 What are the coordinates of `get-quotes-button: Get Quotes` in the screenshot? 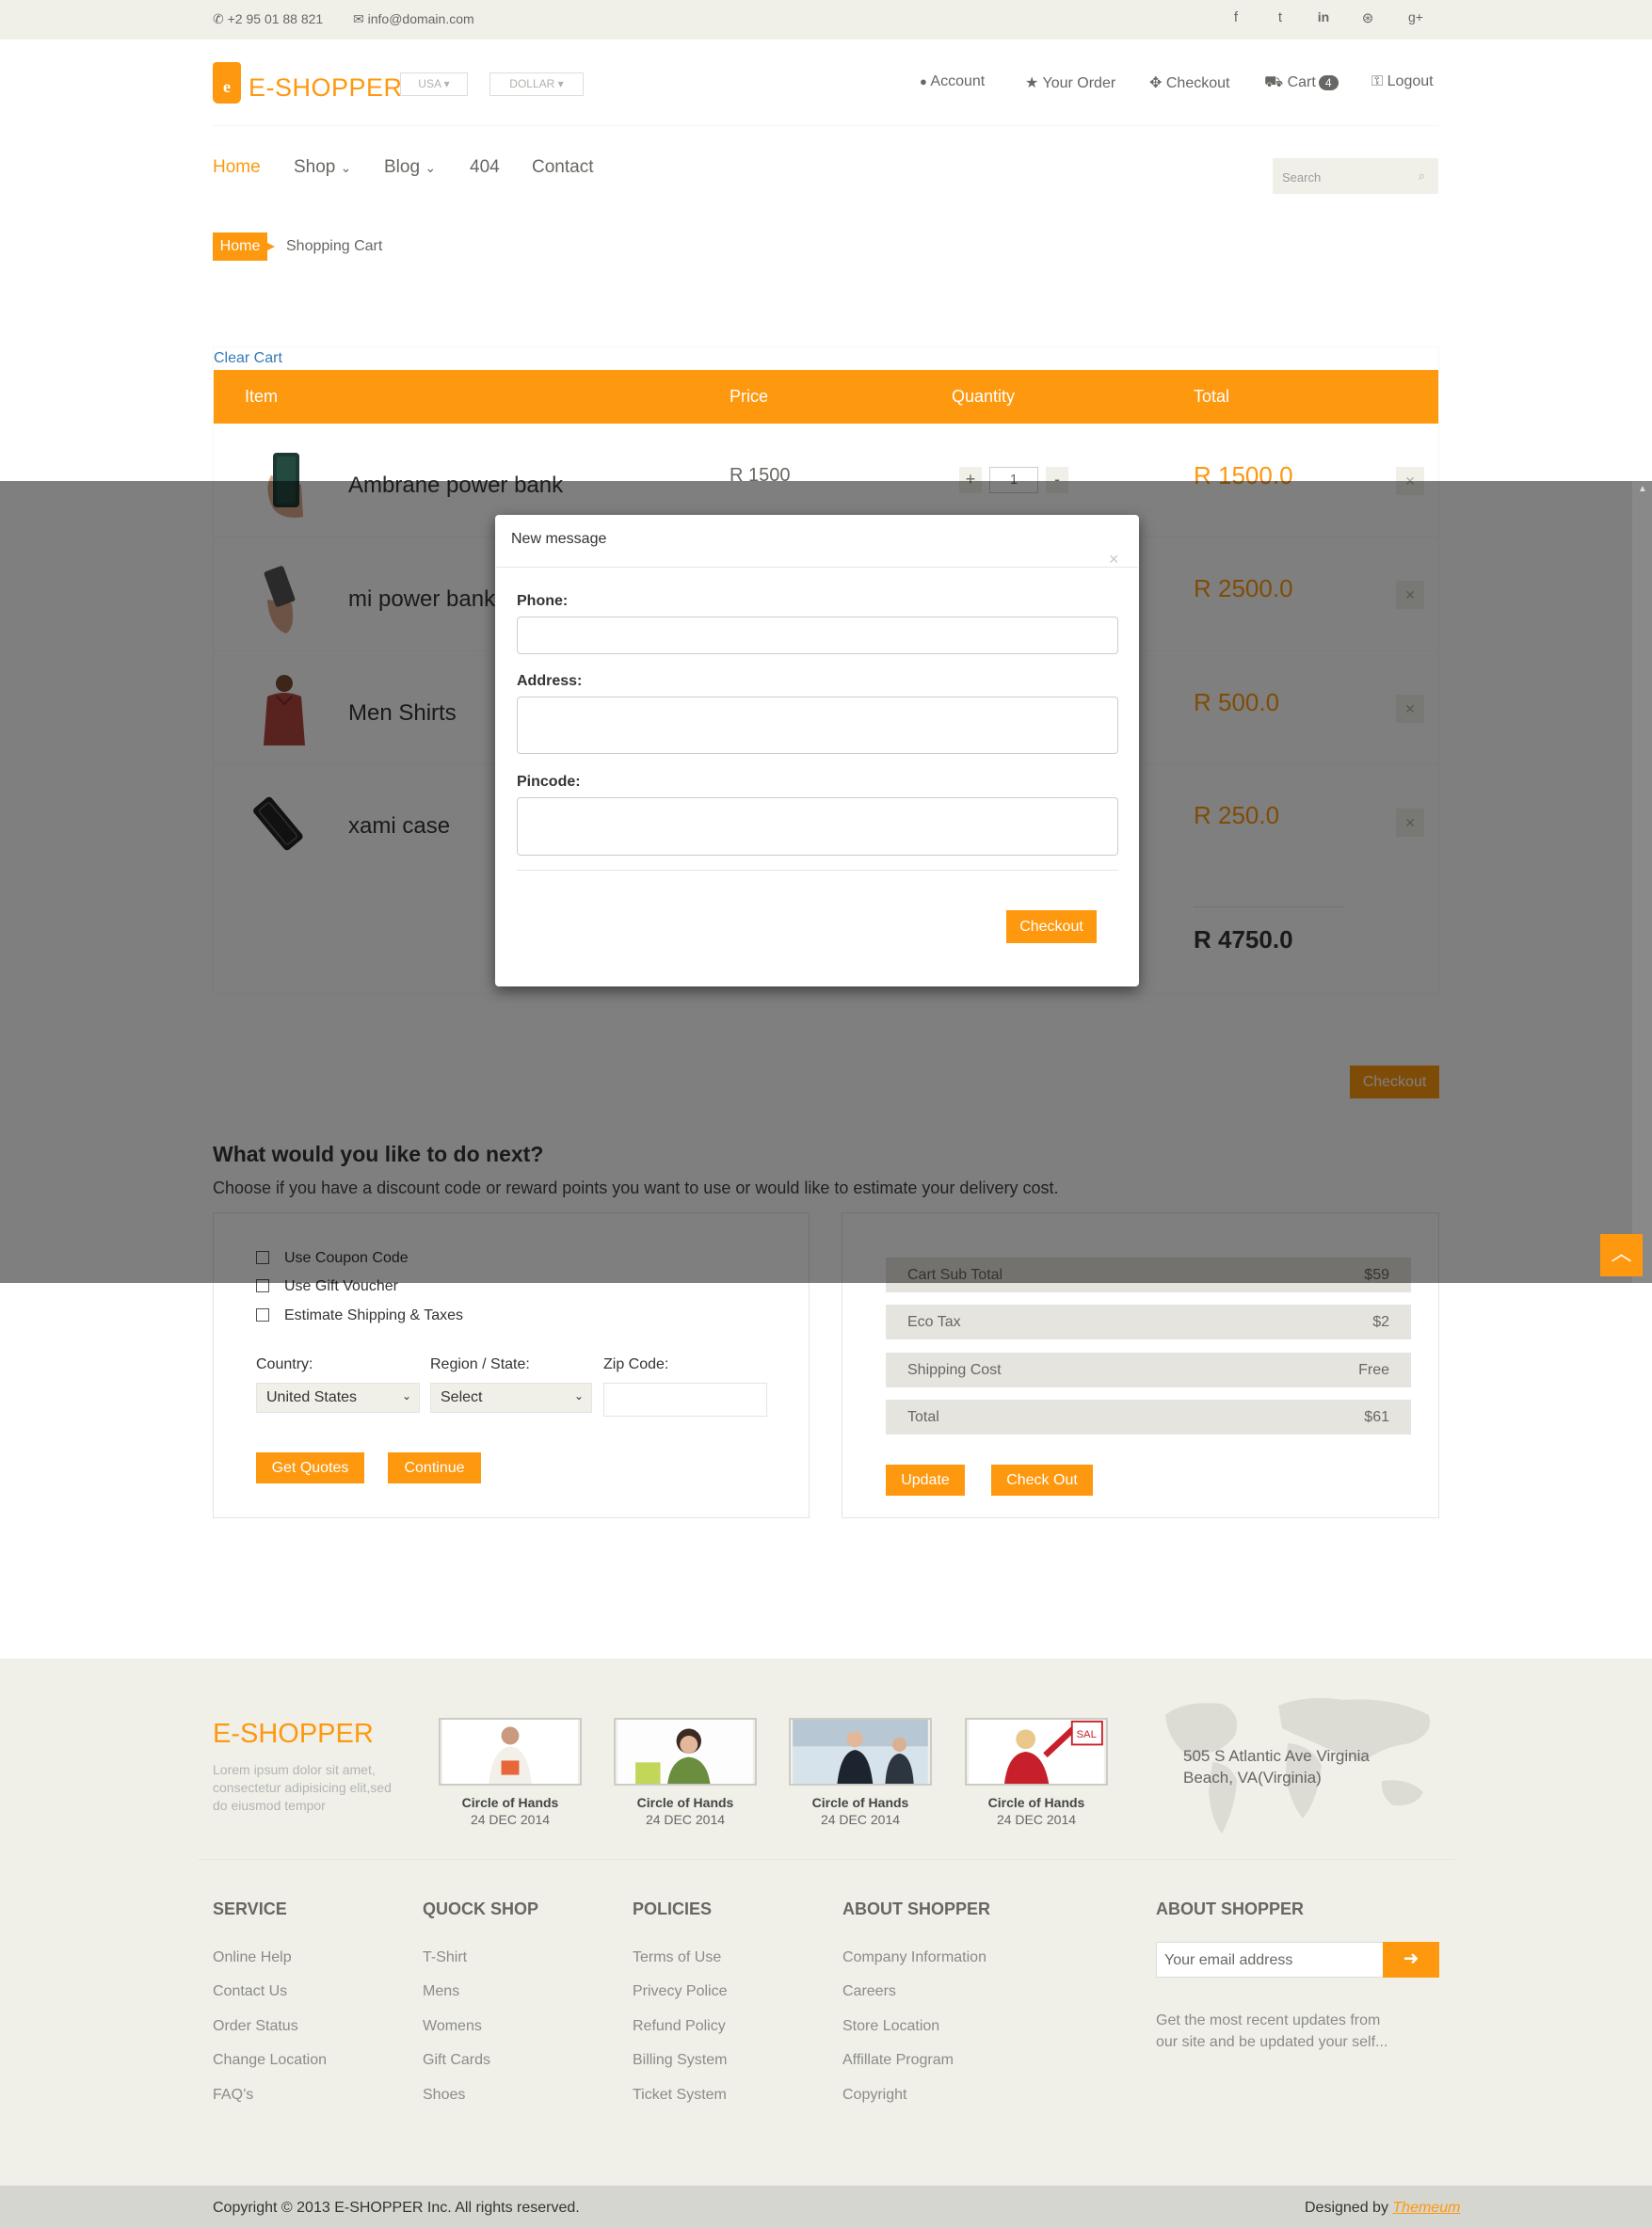 It's located at (310, 1467).